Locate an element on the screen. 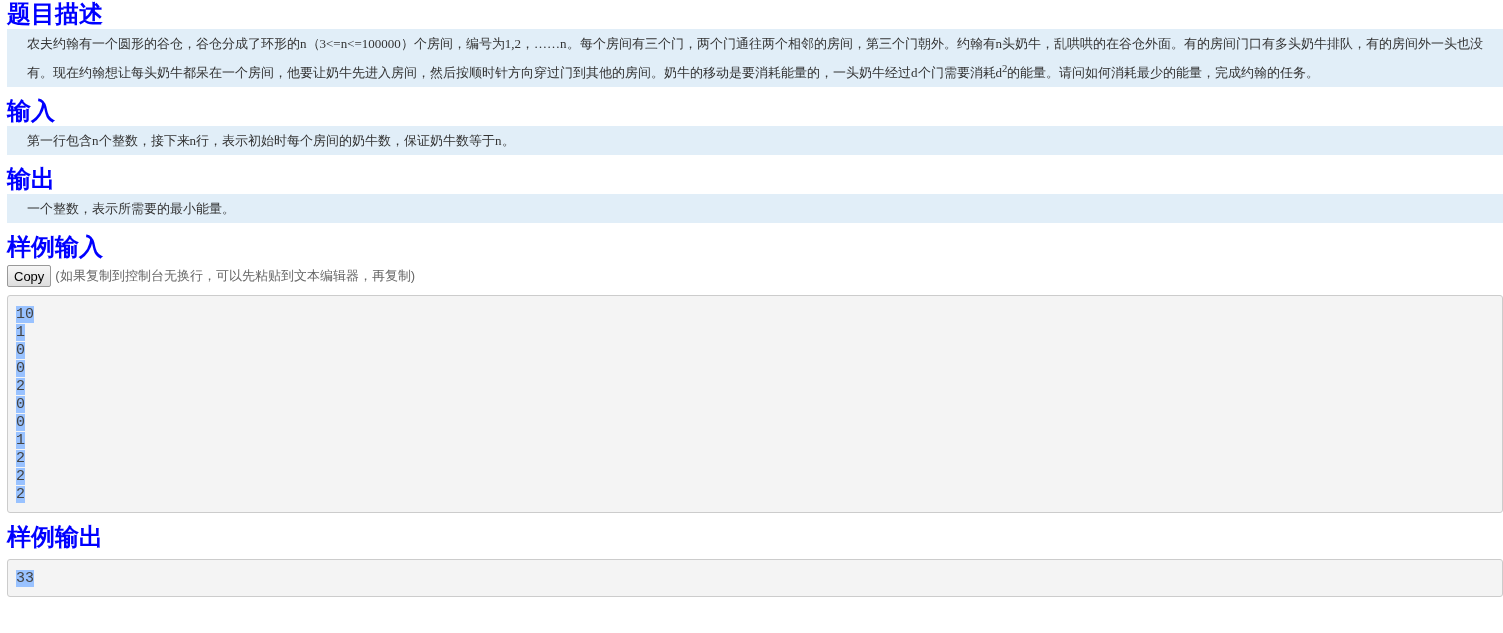 This screenshot has width=1503, height=633. section-content: 第一行包含n个整数，接下来n行，表示初始时每个房间的奶牛数，保证奶牛数等于n。 is located at coordinates (755, 141).